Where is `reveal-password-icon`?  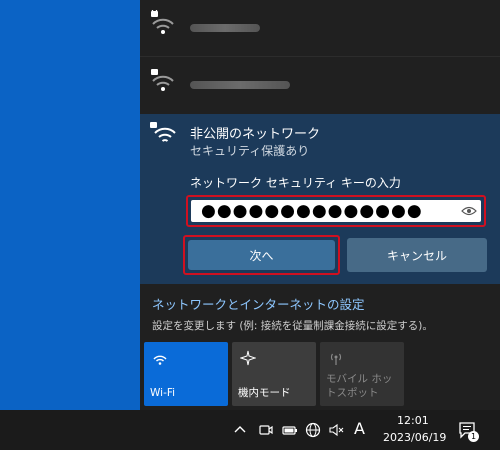
reveal-password-icon is located at coordinates (469, 211).